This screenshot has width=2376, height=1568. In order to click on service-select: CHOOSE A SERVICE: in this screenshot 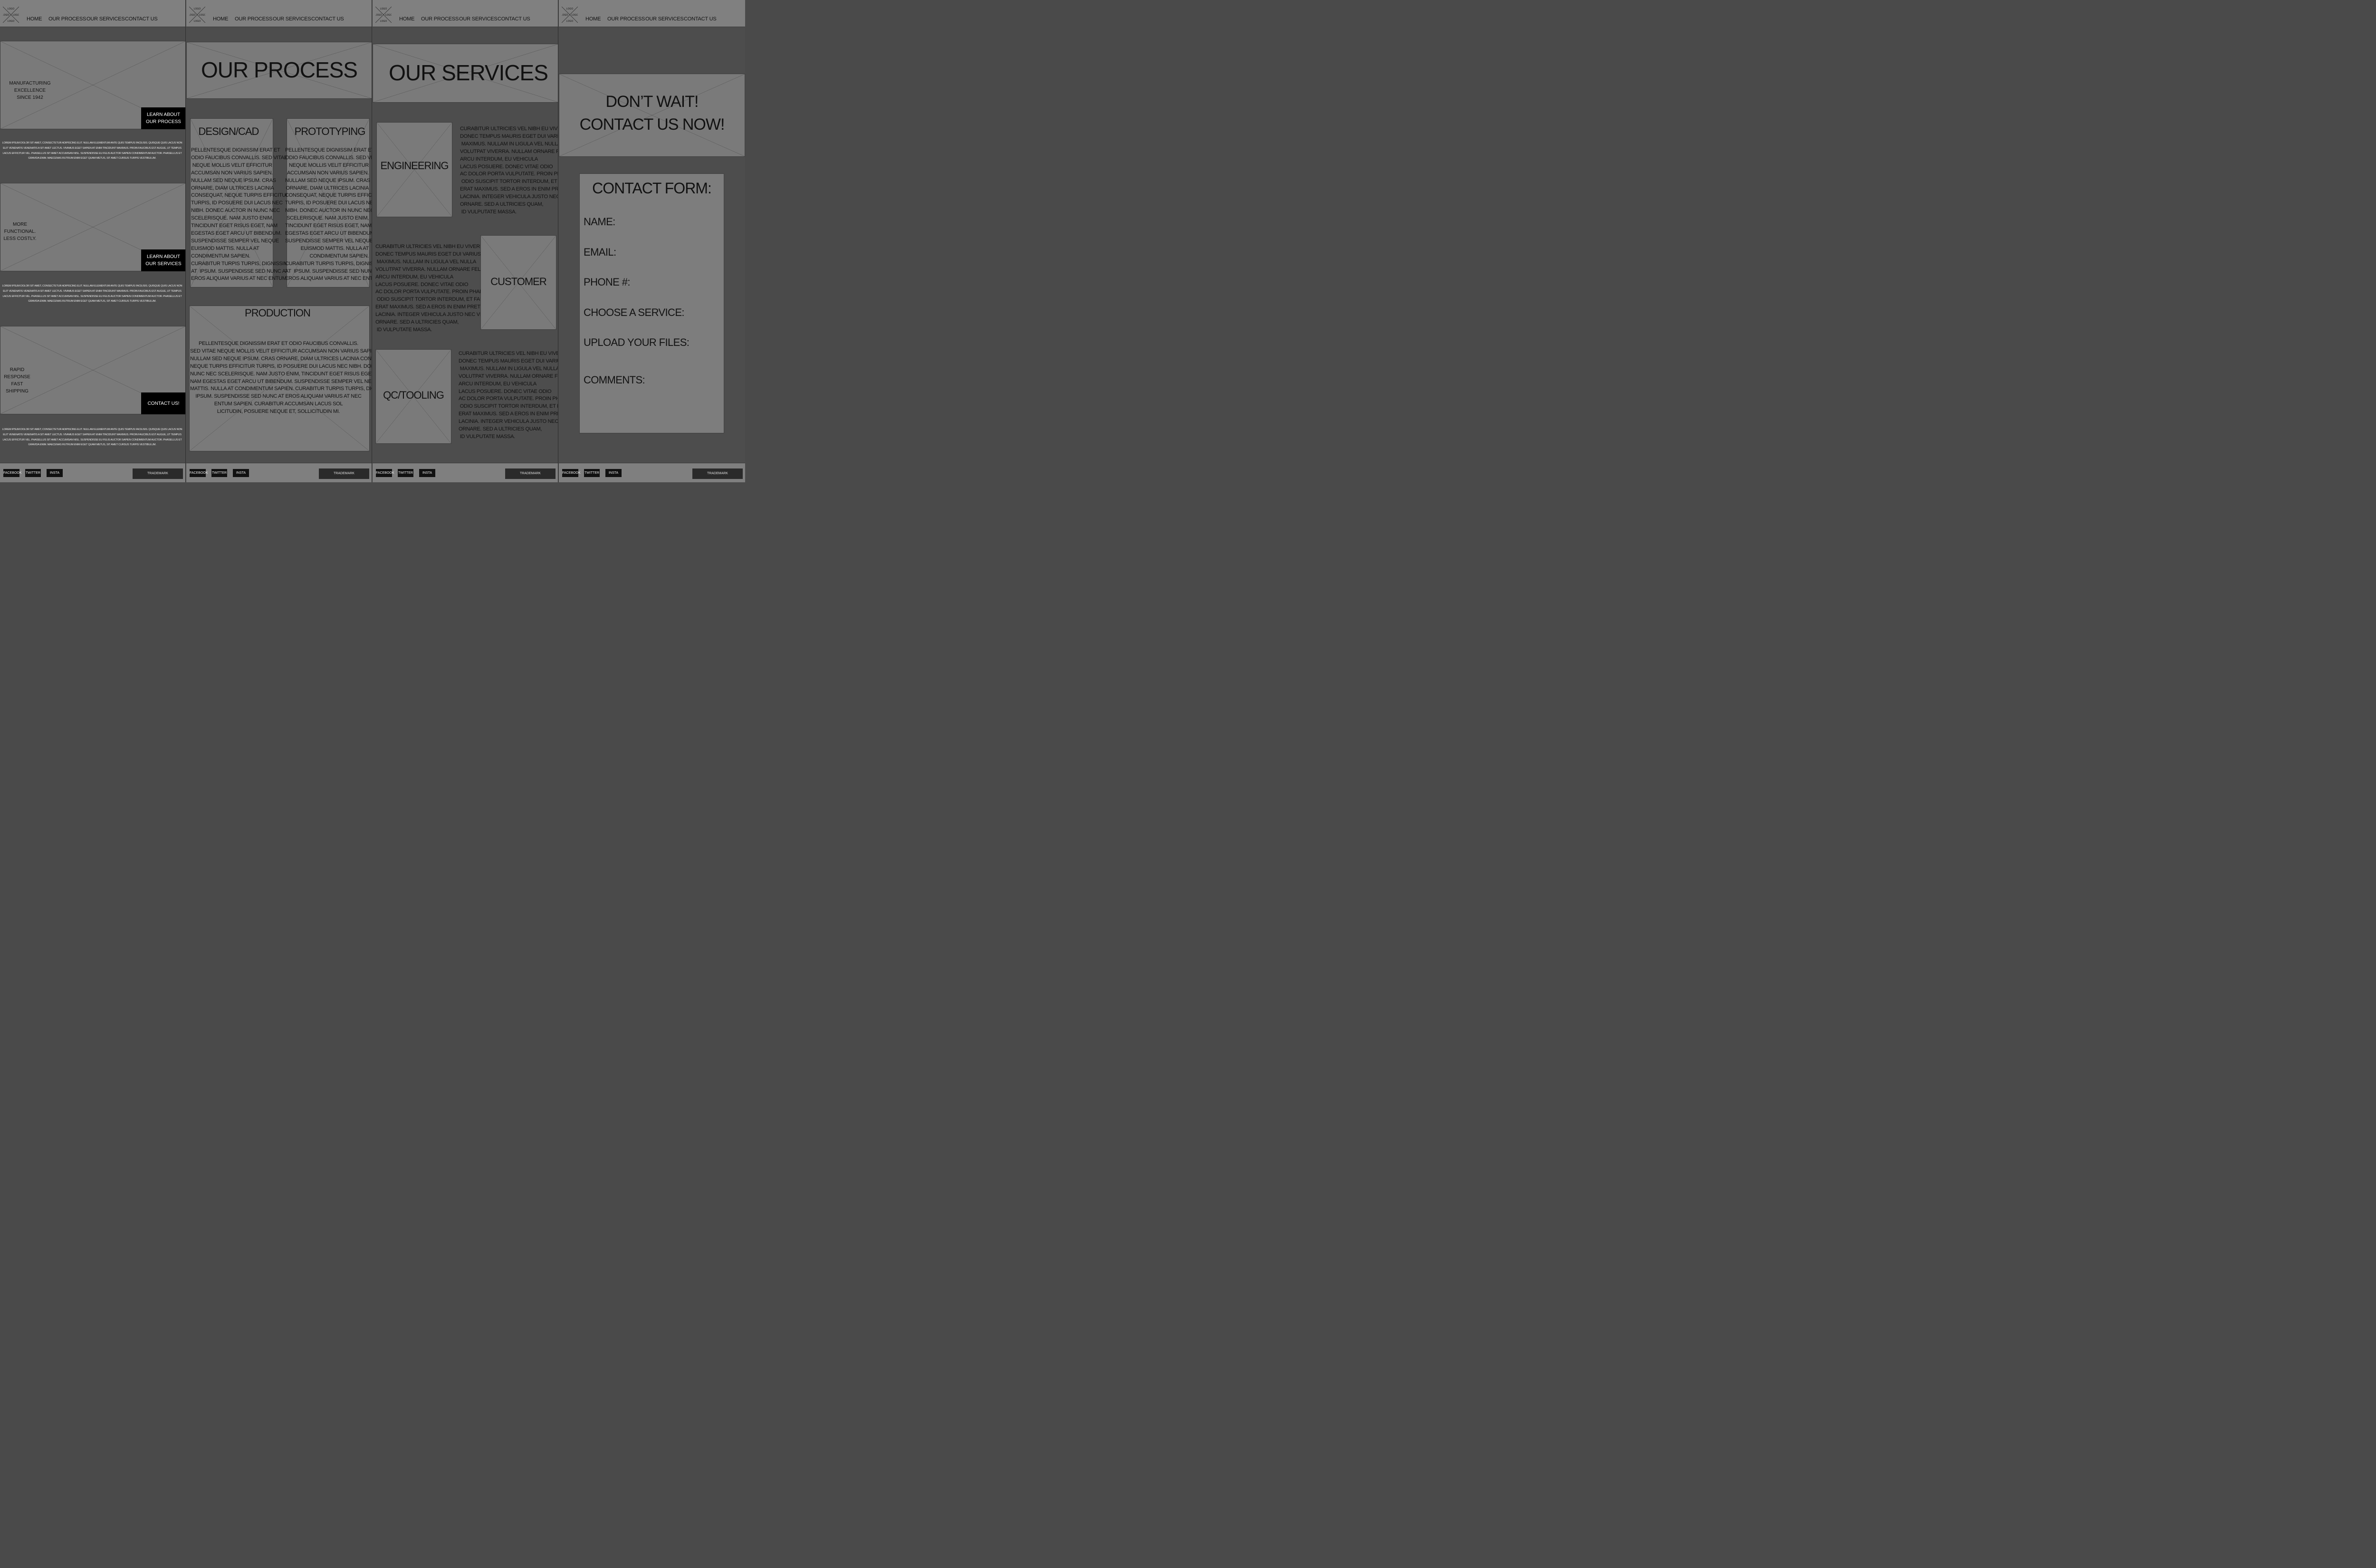, I will do `click(634, 313)`.